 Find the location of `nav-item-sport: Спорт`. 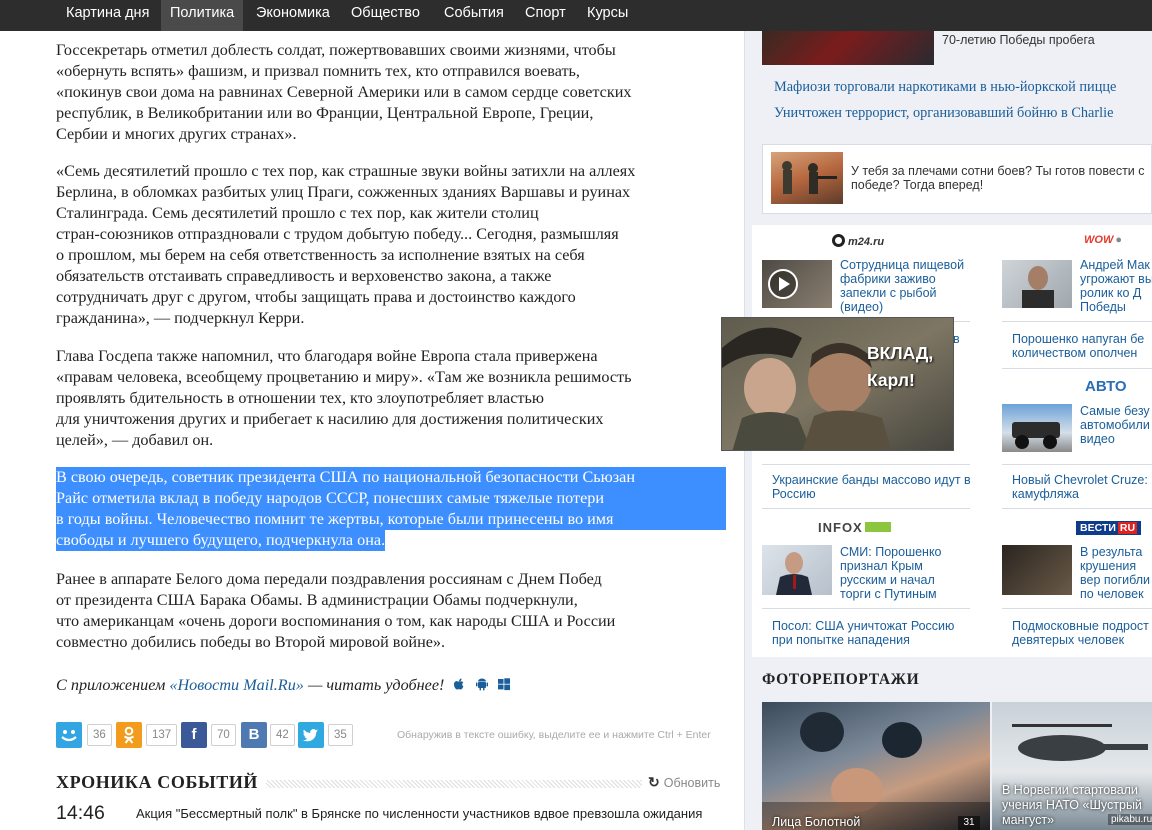

nav-item-sport: Спорт is located at coordinates (545, 15).